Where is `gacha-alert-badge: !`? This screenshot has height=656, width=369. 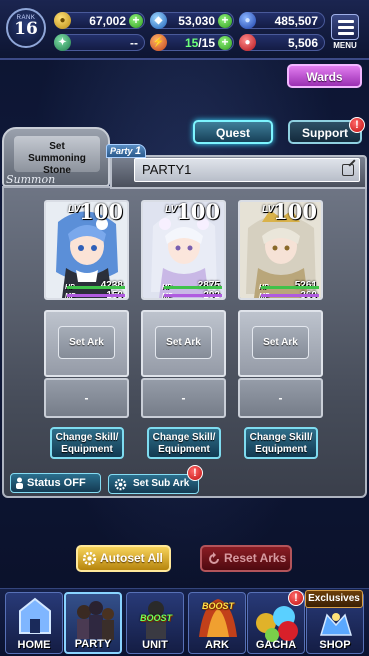 gacha-alert-badge: ! is located at coordinates (296, 598).